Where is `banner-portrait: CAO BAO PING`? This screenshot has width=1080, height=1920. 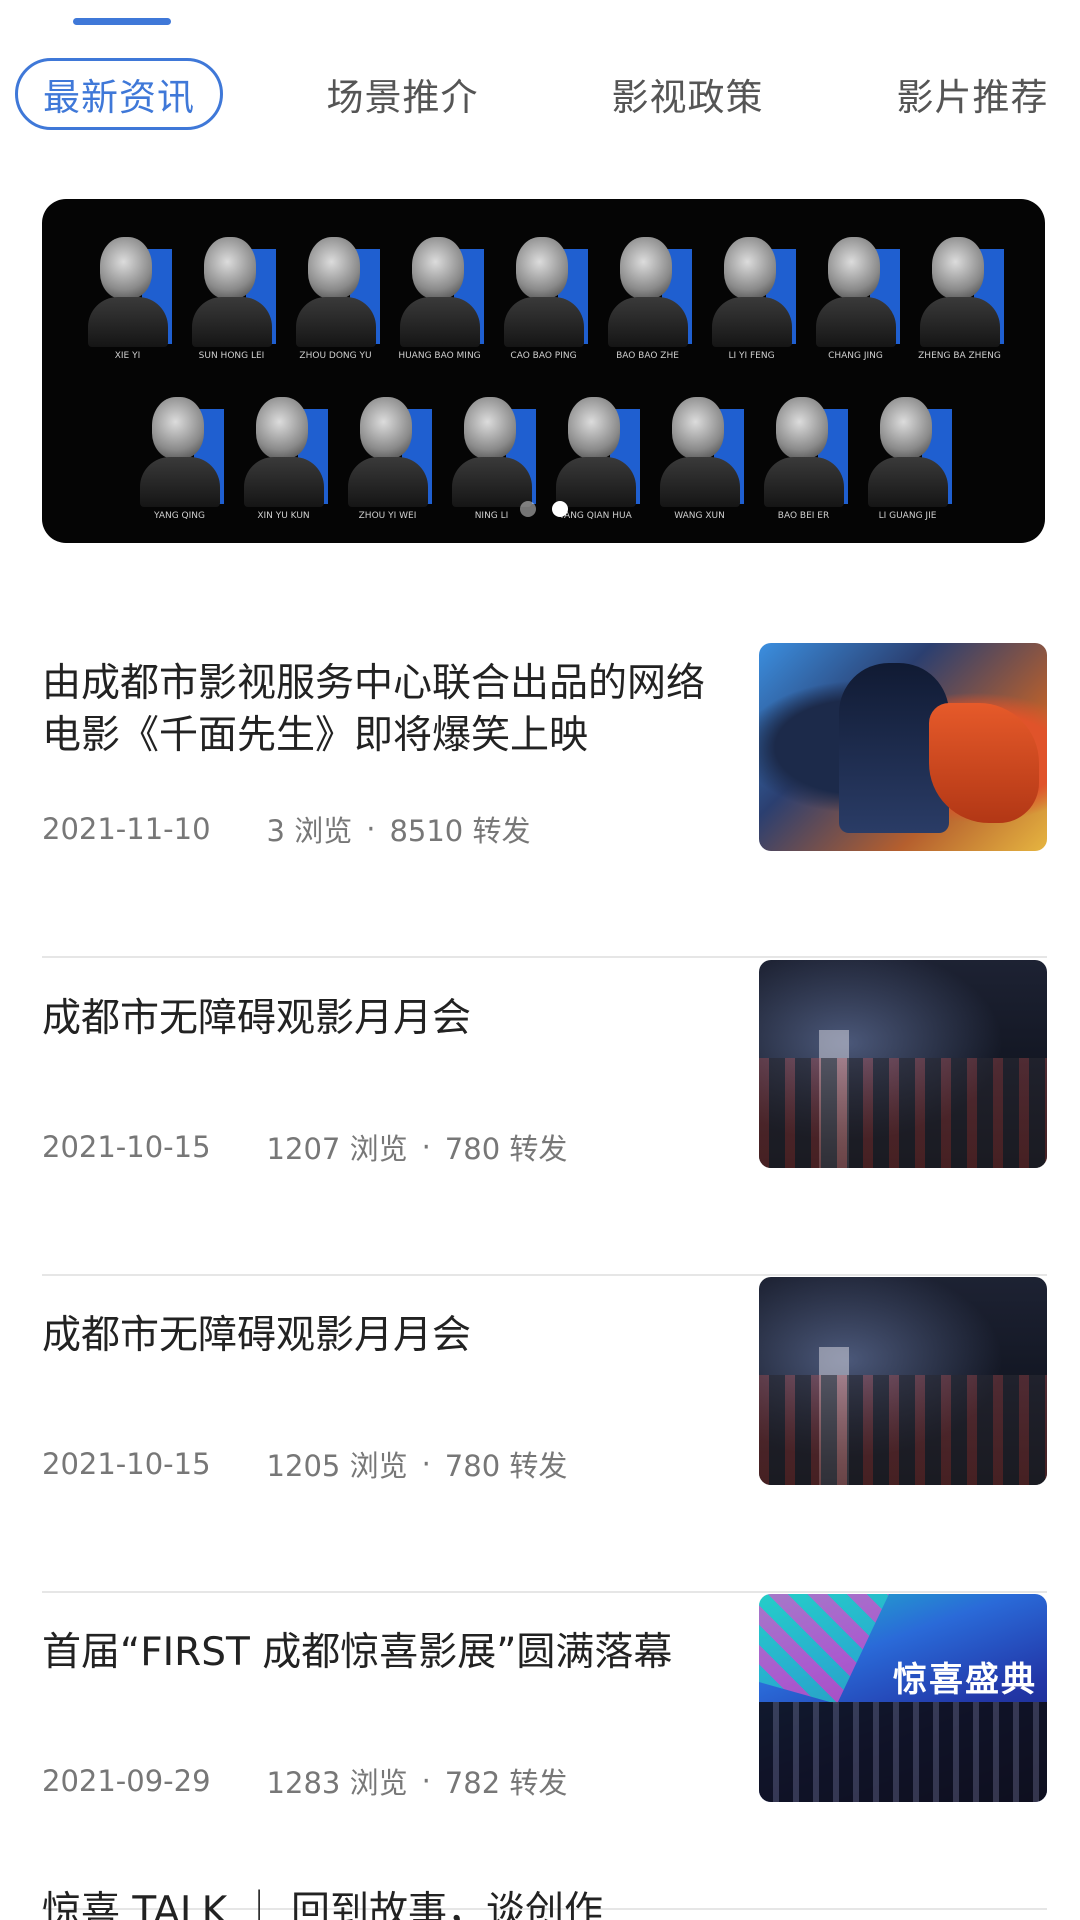 banner-portrait: CAO BAO PING is located at coordinates (544, 296).